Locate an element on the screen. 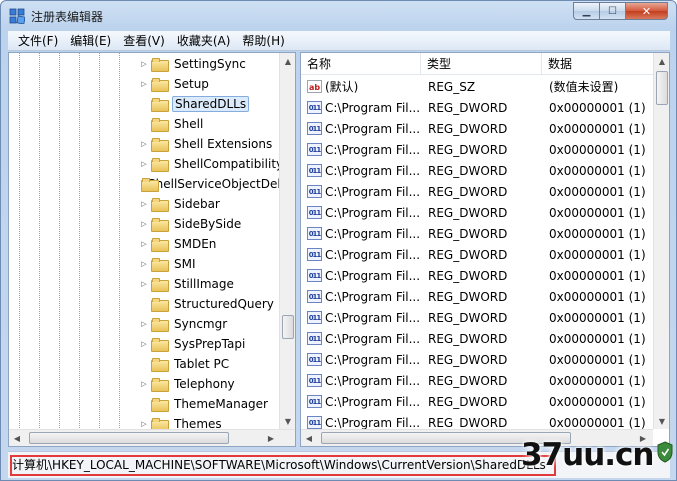  list-item: ab (默认) REG_SZ (数值未设置) is located at coordinates (477, 86).